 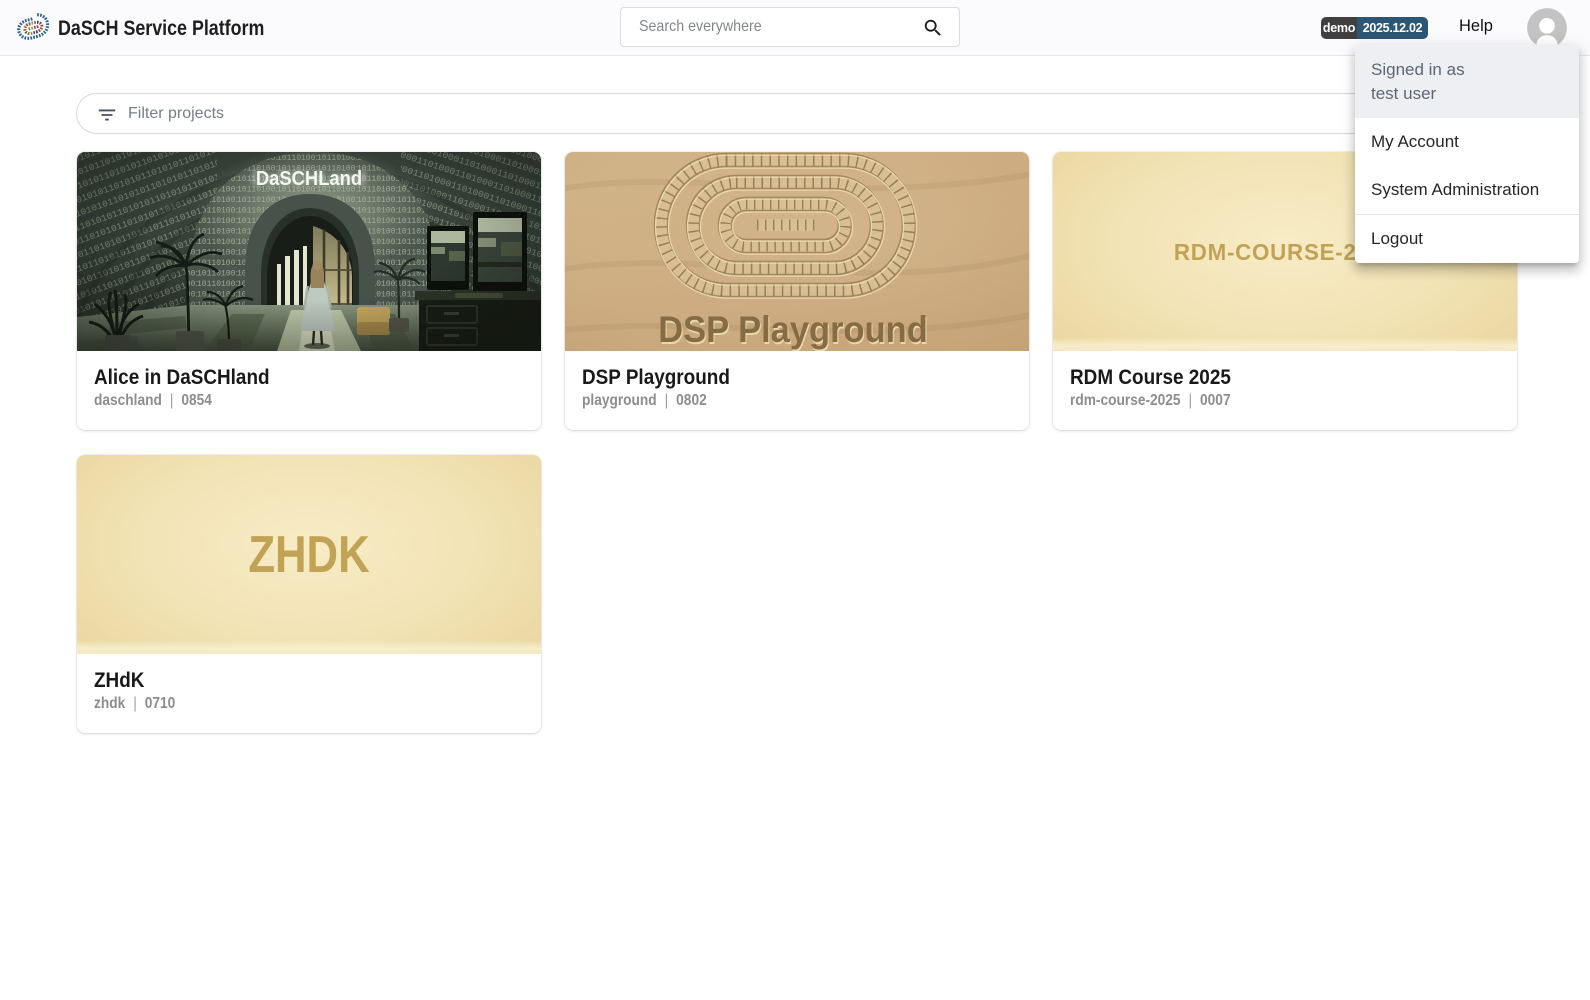 I want to click on svg-text: DaSCHLand, so click(x=309, y=179).